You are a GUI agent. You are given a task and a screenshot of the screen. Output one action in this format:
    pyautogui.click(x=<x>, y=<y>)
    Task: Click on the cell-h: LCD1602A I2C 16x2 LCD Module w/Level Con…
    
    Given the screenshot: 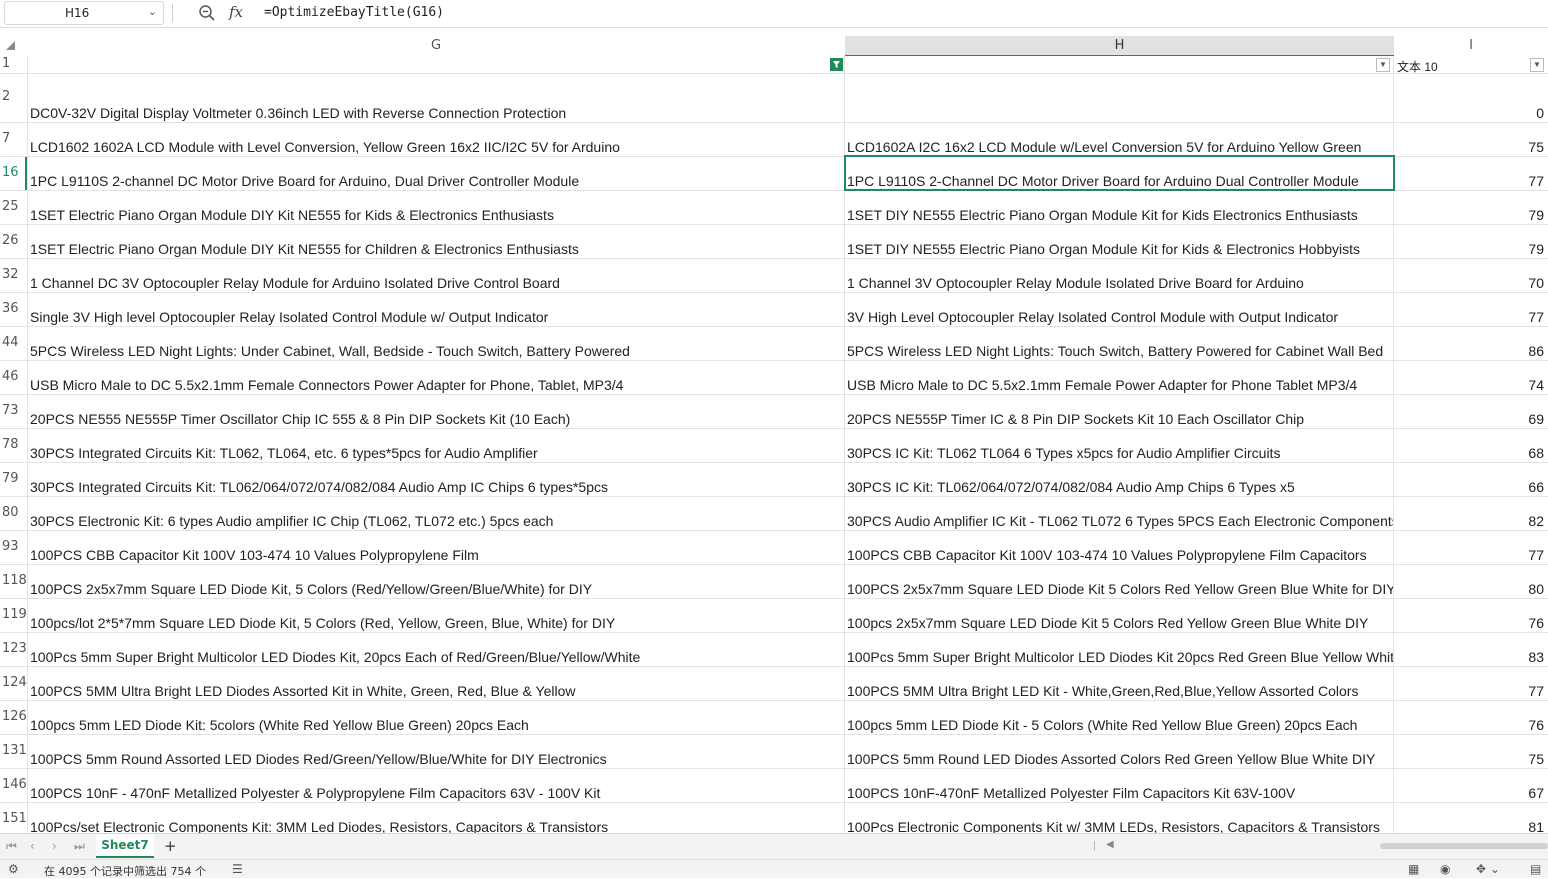 What is the action you would take?
    pyautogui.click(x=1119, y=139)
    